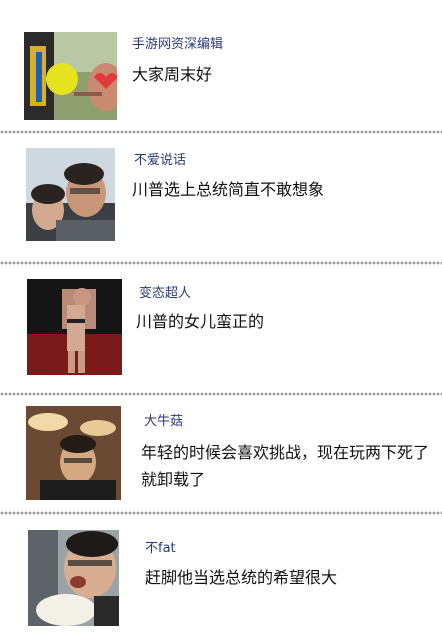 This screenshot has height=643, width=442. Describe the element at coordinates (241, 577) in the screenshot. I see `message-text: 赶脚他当选总统的希望很大` at that location.